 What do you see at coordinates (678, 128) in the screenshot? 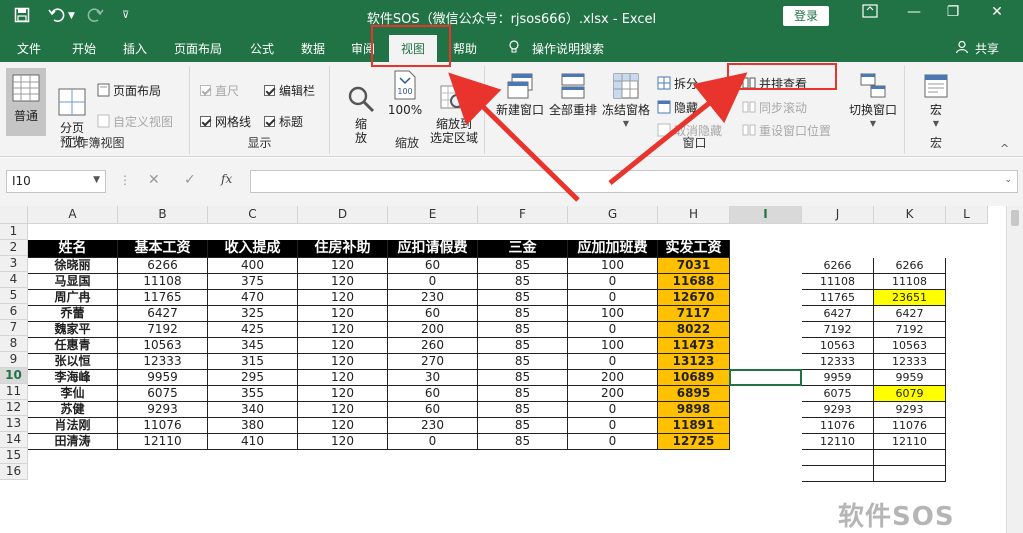
I see `arrow-to-side-by-side` at bounding box center [678, 128].